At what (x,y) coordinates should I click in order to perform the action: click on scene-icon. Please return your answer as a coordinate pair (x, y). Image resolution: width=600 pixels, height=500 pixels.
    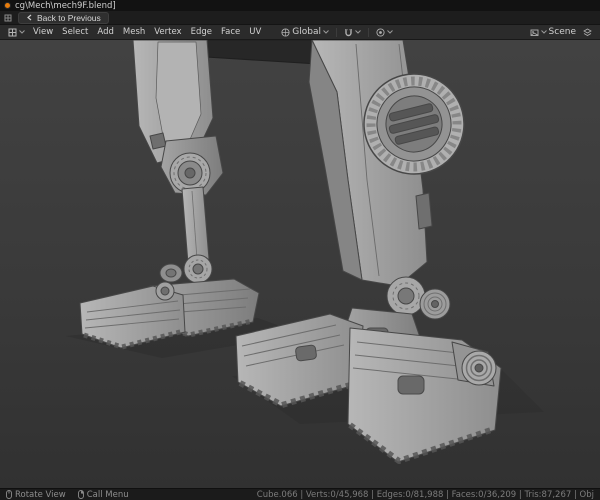
    Looking at the image, I should click on (534, 32).